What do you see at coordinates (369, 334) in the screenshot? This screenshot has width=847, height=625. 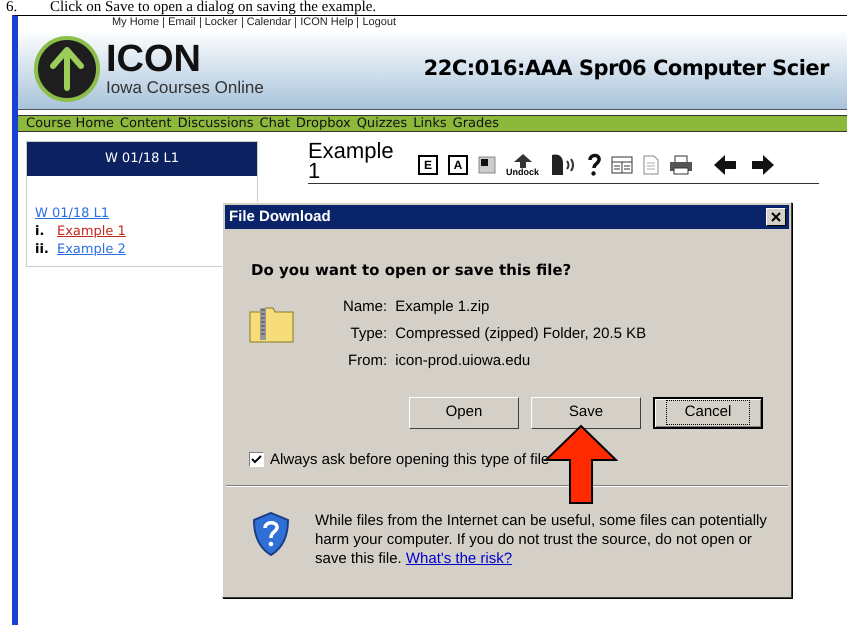 I see `field-label: Type:` at bounding box center [369, 334].